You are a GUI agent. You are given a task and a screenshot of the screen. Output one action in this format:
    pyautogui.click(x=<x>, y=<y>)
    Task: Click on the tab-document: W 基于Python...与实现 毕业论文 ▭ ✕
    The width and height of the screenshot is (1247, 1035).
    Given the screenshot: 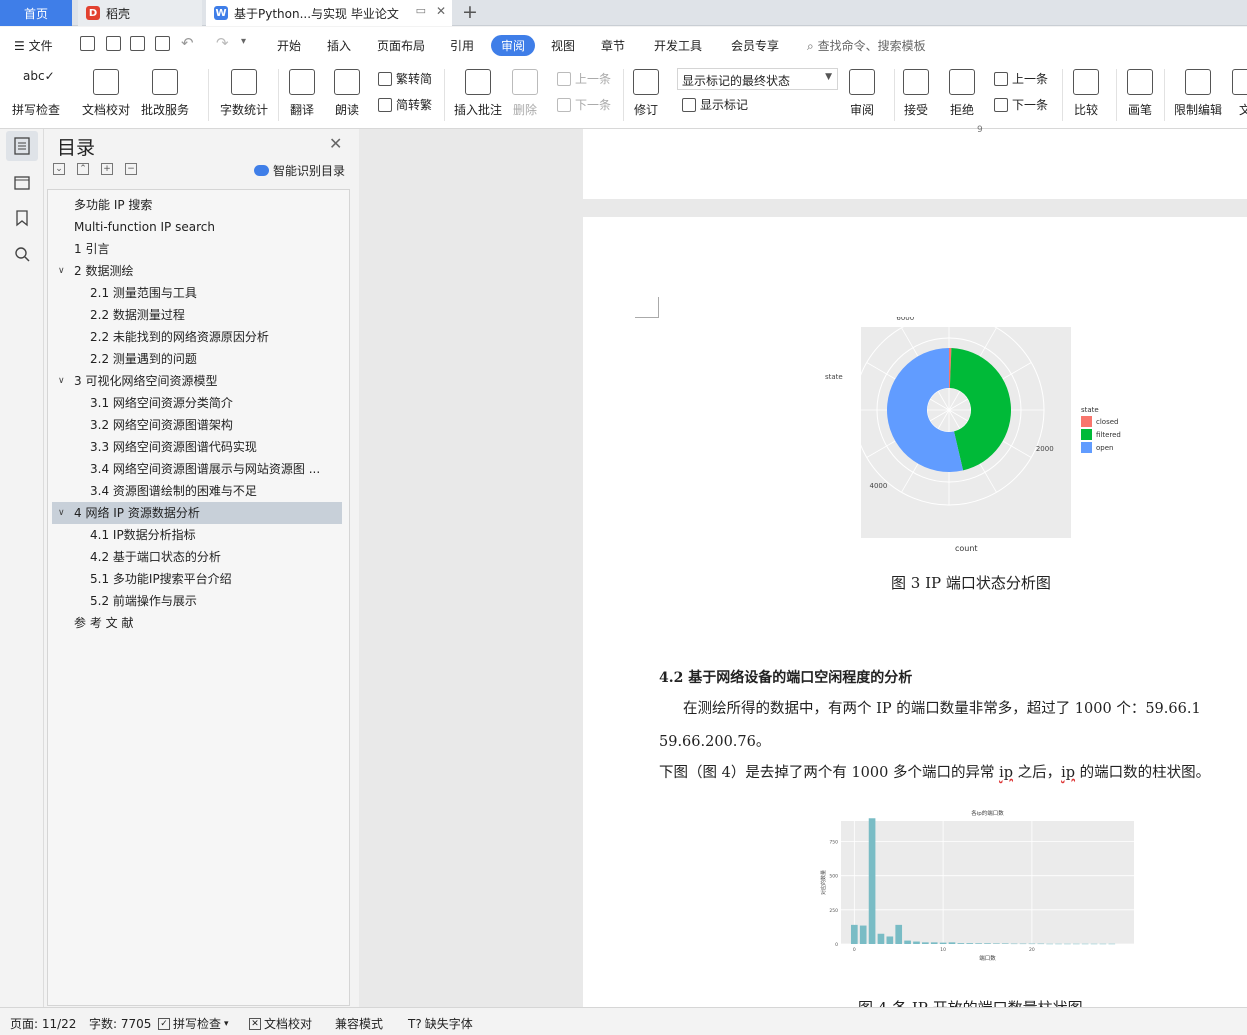 What is the action you would take?
    pyautogui.click(x=329, y=13)
    